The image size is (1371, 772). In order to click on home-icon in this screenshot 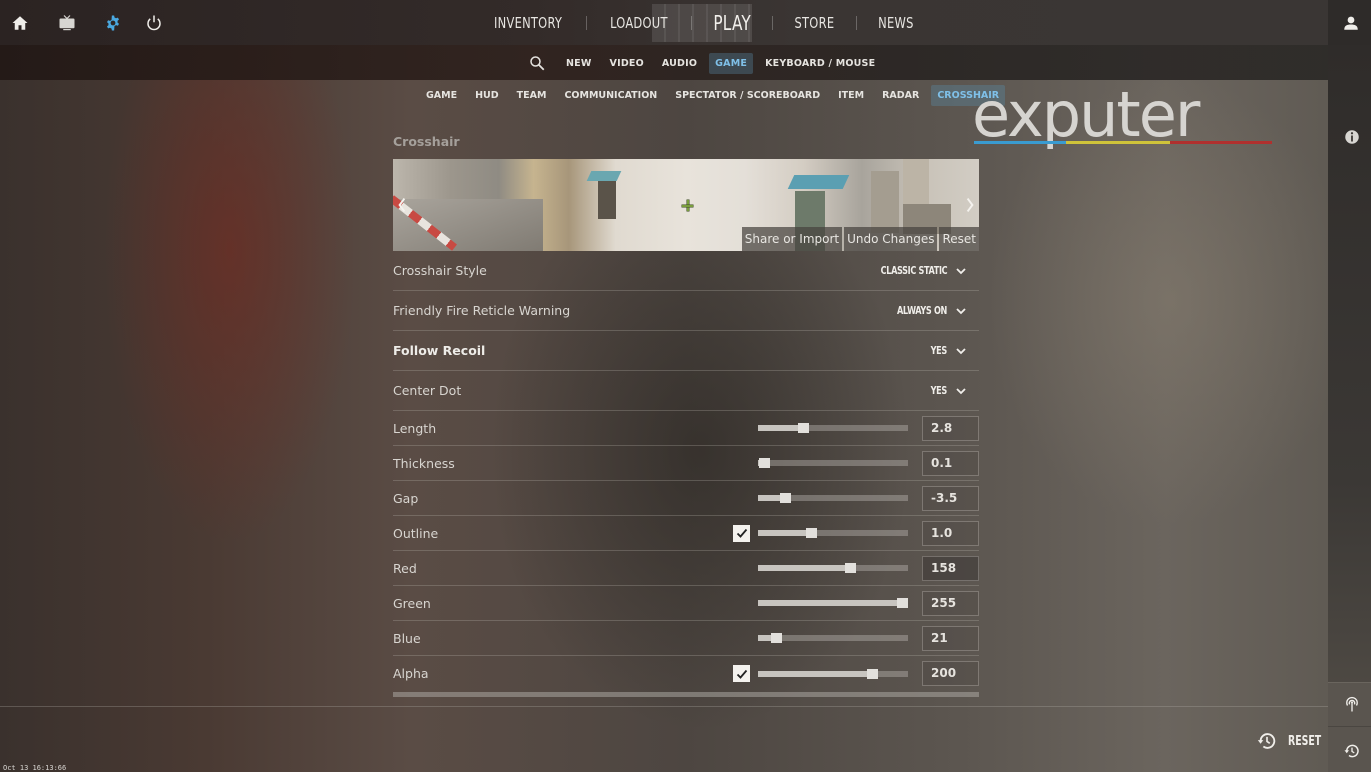, I will do `click(20, 23)`.